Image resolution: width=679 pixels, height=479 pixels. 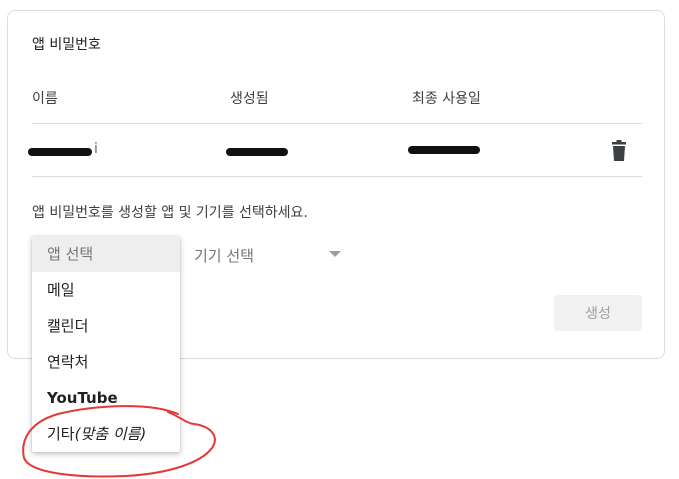 What do you see at coordinates (66, 45) in the screenshot?
I see `card-title: 앱 비밀번호` at bounding box center [66, 45].